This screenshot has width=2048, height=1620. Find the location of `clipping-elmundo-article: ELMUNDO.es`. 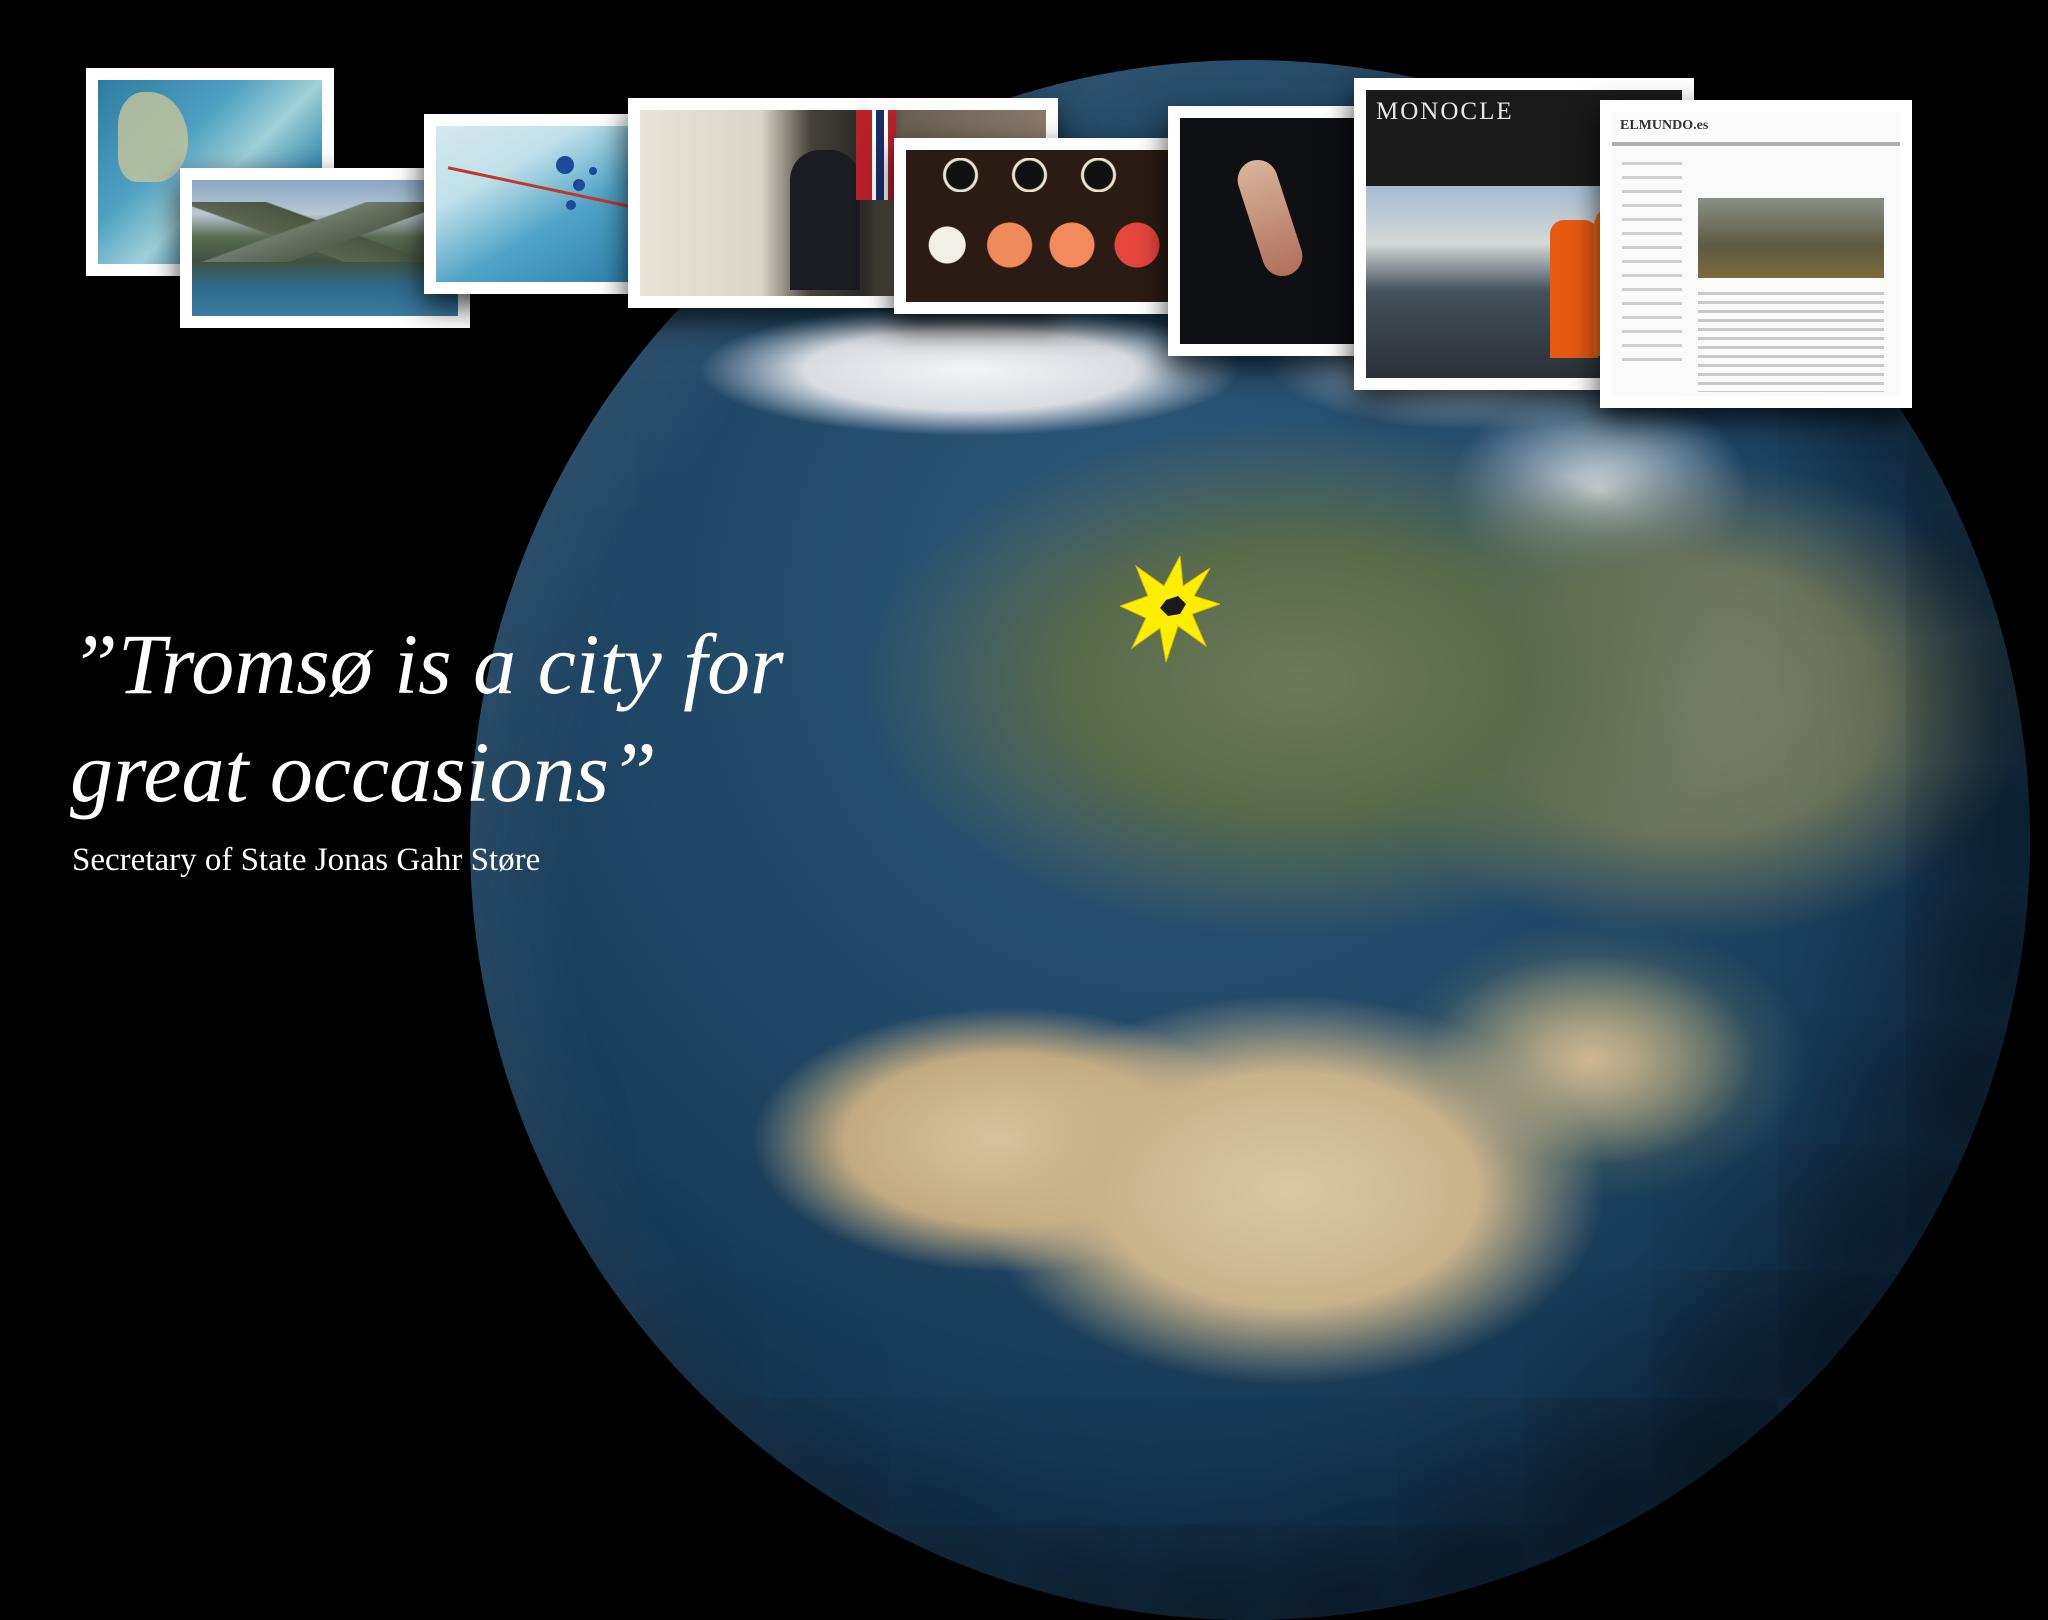

clipping-elmundo-article: ELMUNDO.es is located at coordinates (1756, 254).